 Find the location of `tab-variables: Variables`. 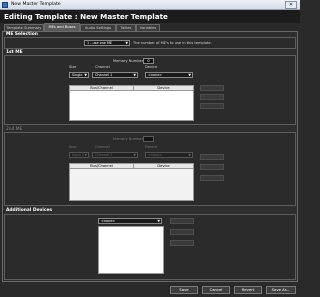

tab-variables: Variables is located at coordinates (148, 27).